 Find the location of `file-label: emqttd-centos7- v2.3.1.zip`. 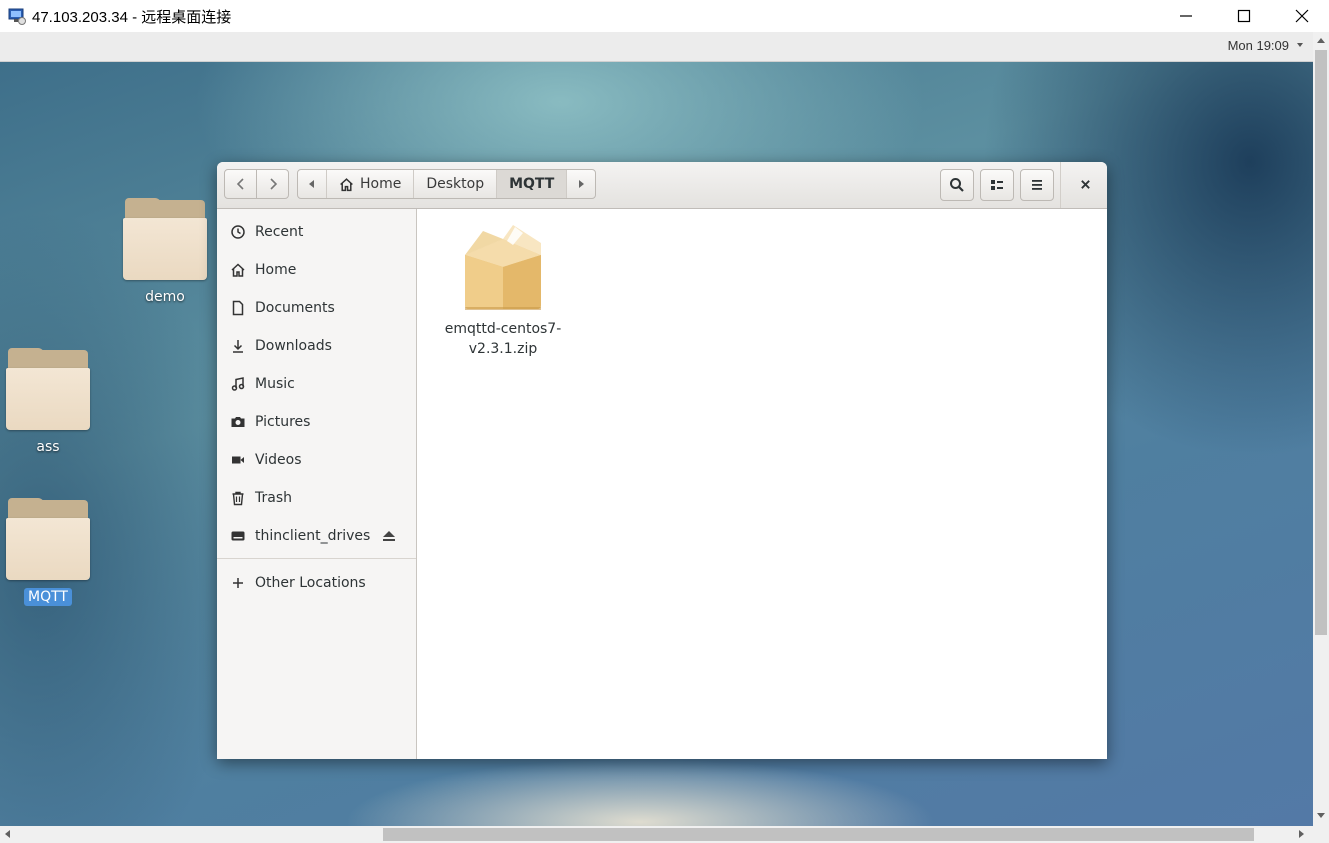

file-label: emqttd-centos7- v2.3.1.zip is located at coordinates (503, 339).